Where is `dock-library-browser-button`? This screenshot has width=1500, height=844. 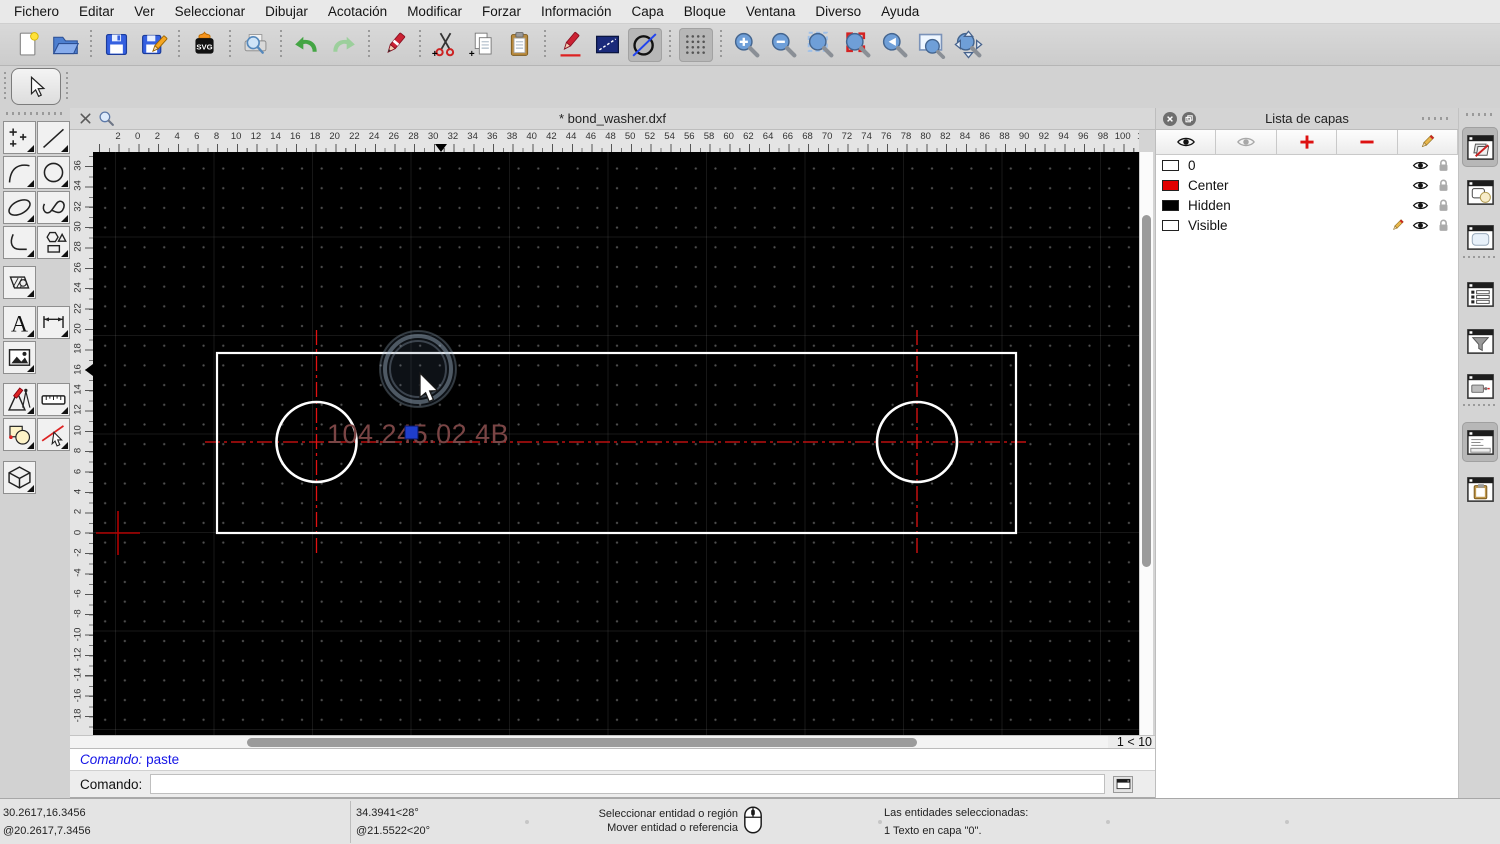 dock-library-browser-button is located at coordinates (1480, 237).